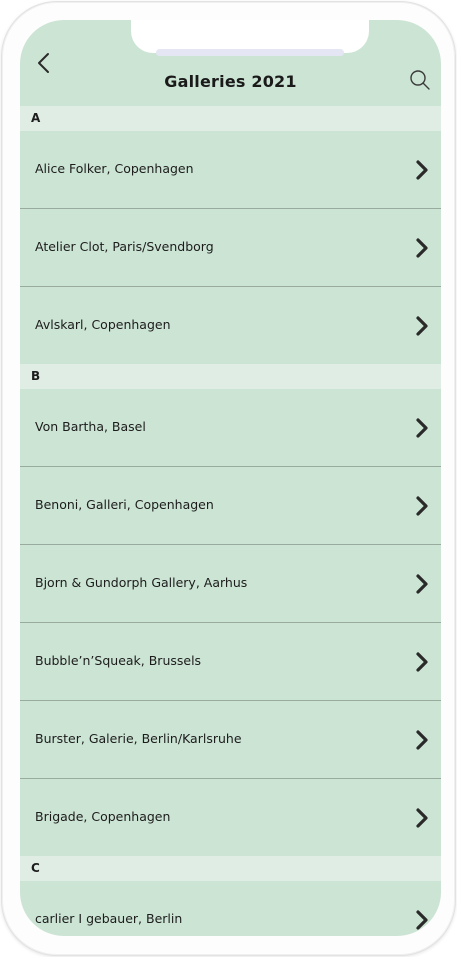 This screenshot has height=957, width=457. I want to click on list-item-label: Benoni, Galleri, Copenhagen, so click(124, 504).